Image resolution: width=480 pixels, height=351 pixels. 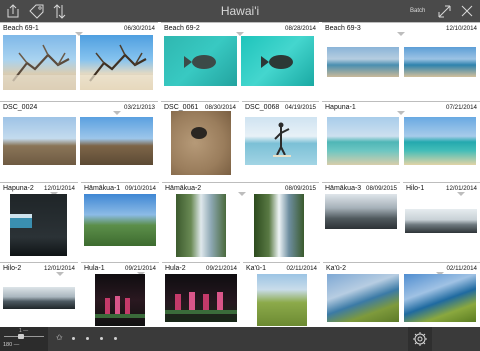 I want to click on zoom-slider-handle, so click(x=21, y=336).